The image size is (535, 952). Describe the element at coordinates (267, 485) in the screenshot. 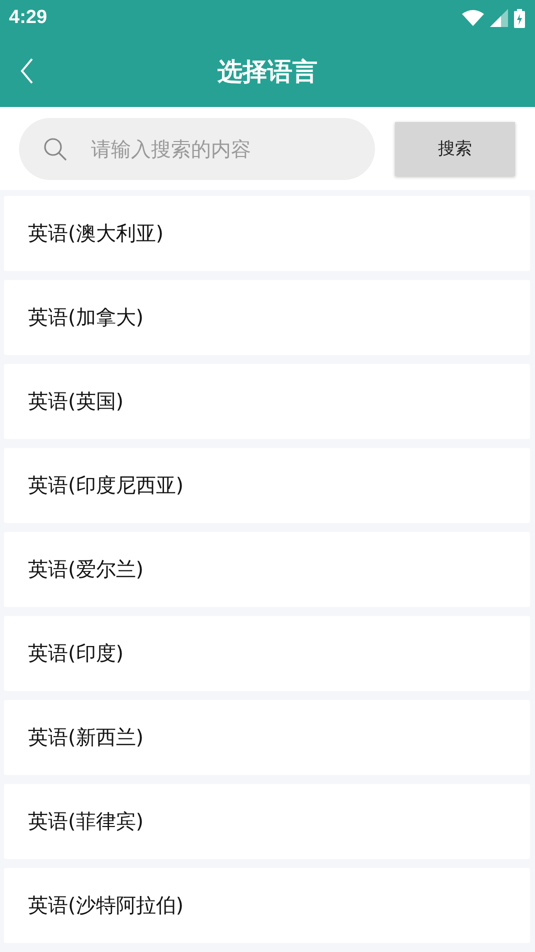

I see `language-item: 英语(印度尼西亚)` at that location.